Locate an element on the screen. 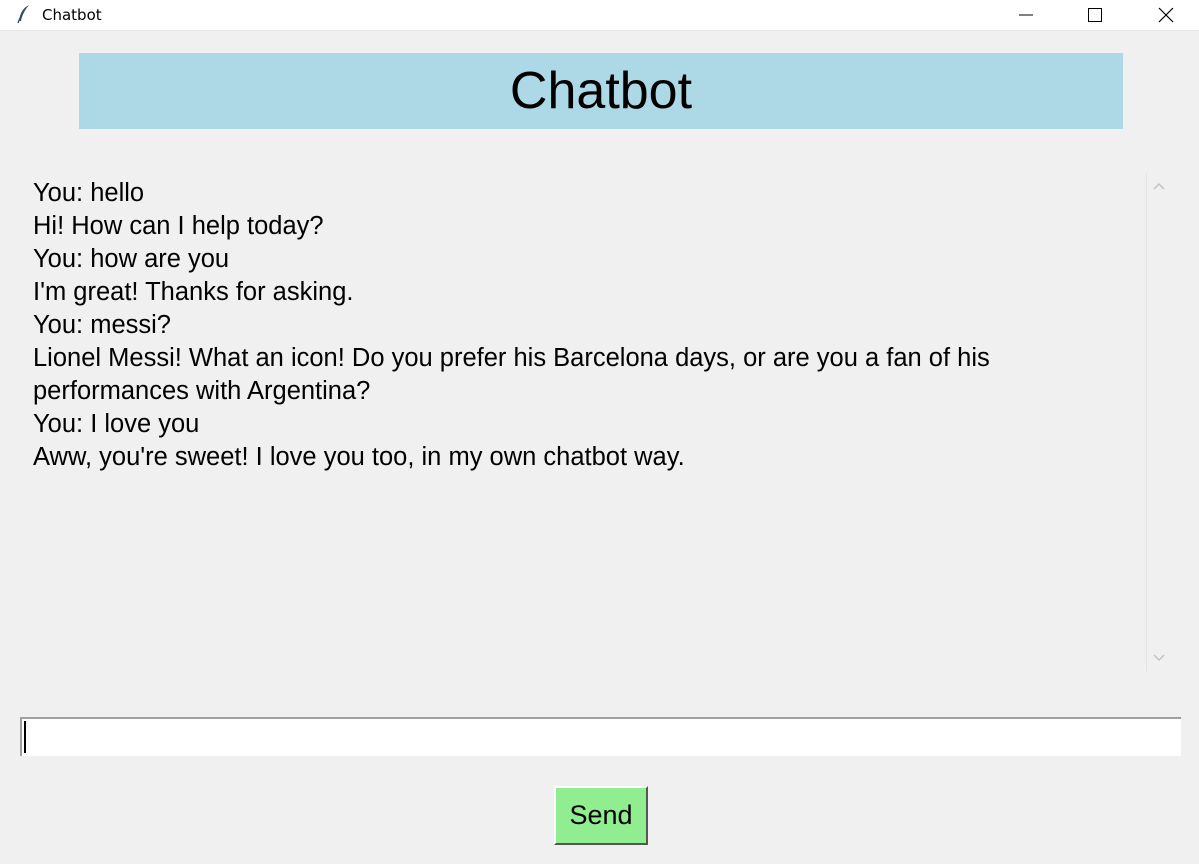 The width and height of the screenshot is (1199, 864). window-titlebar: Chatbot is located at coordinates (599, 15).